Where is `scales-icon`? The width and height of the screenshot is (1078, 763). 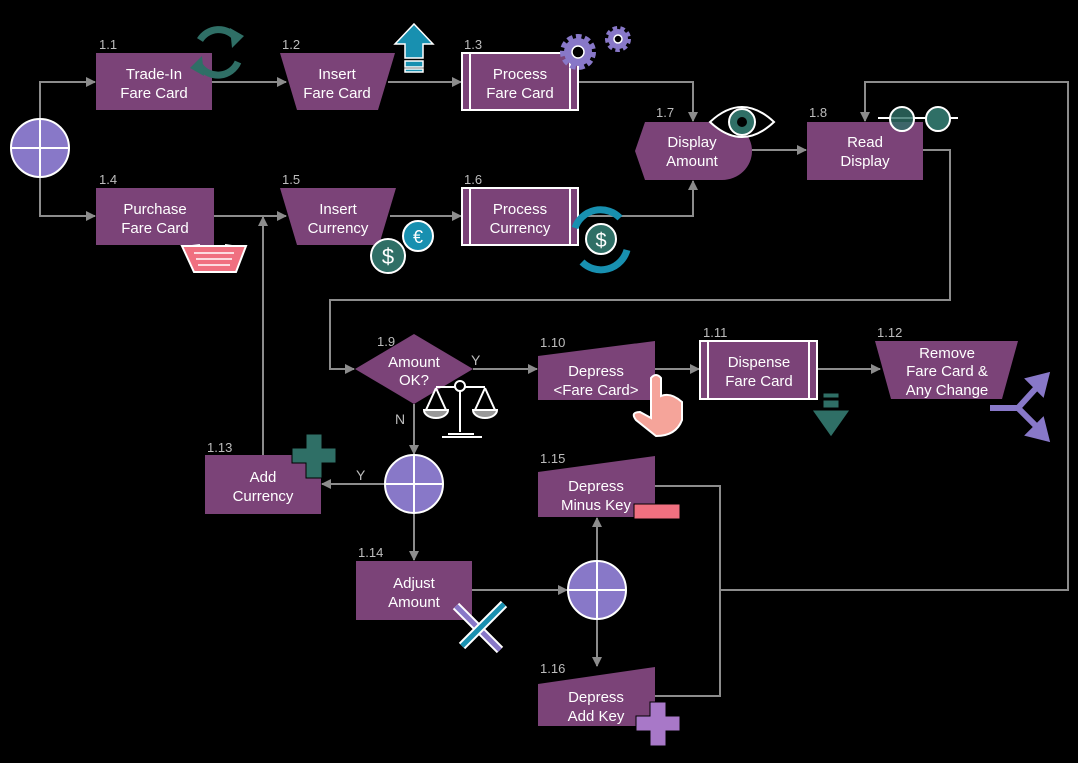
scales-icon is located at coordinates (460, 409).